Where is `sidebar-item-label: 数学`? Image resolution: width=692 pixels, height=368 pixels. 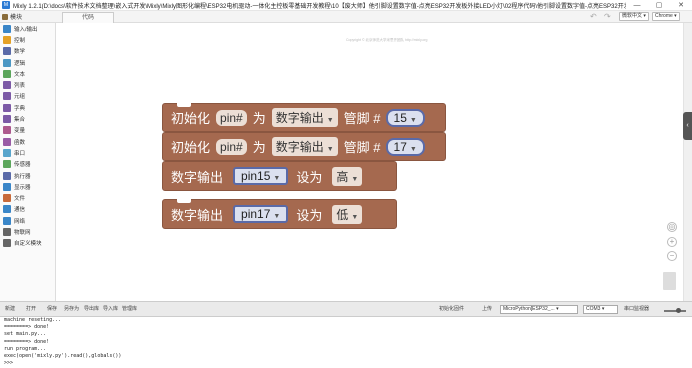 sidebar-item-label: 数学 is located at coordinates (20, 52).